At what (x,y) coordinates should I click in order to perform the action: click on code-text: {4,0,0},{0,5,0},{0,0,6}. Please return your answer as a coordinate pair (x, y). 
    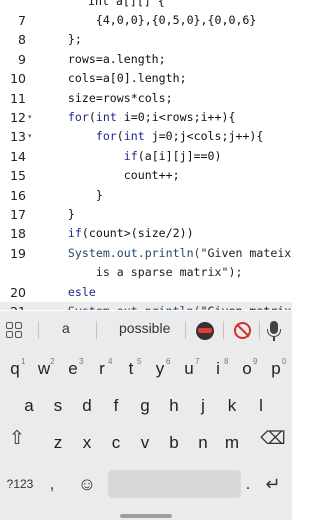
    Looking at the image, I should click on (148, 20).